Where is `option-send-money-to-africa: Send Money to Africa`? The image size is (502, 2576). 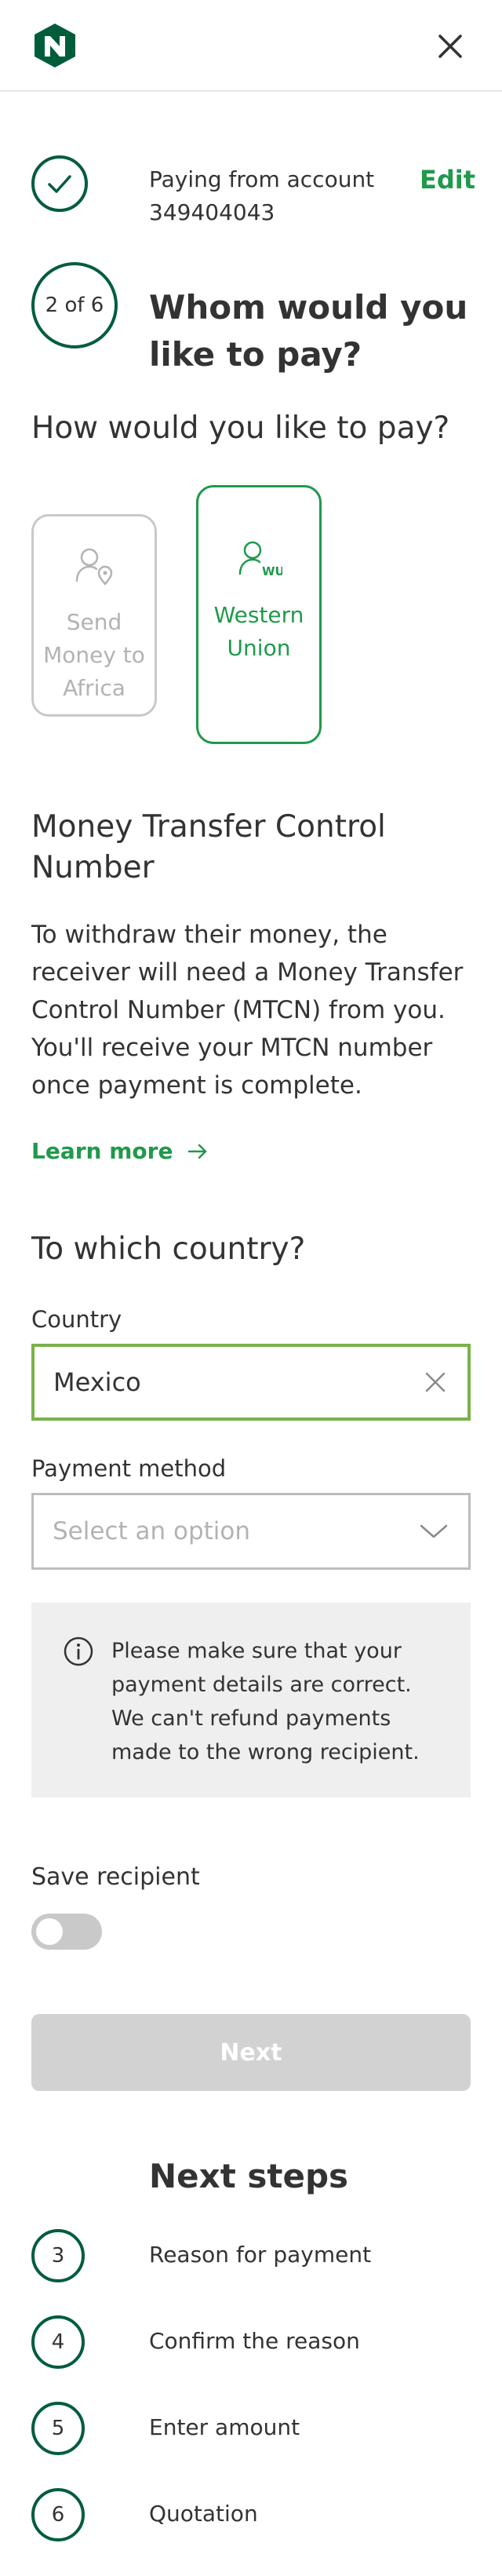 option-send-money-to-africa: Send Money to Africa is located at coordinates (94, 615).